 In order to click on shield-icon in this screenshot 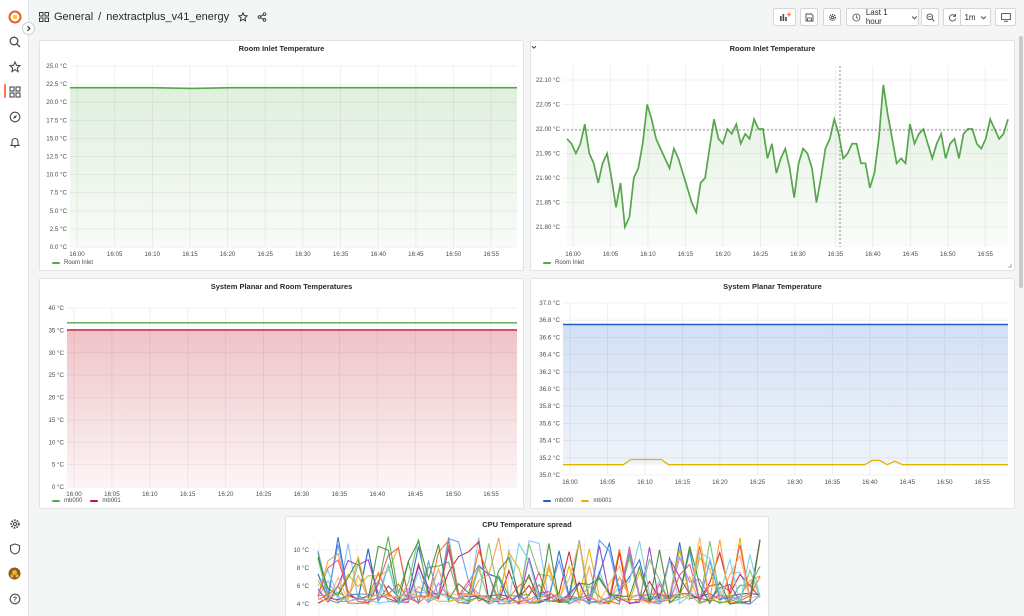, I will do `click(14, 548)`.